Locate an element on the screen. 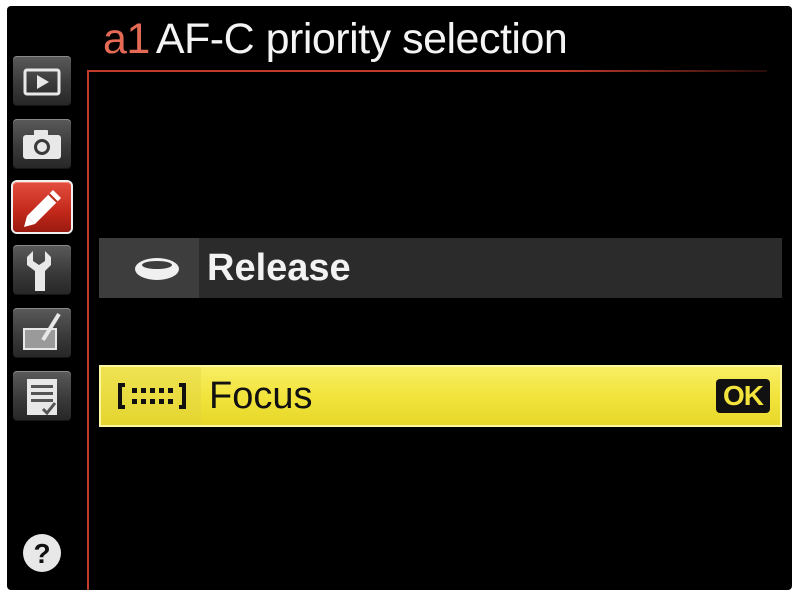 The width and height of the screenshot is (797, 594). tab-custom-settings-menu is located at coordinates (42, 207).